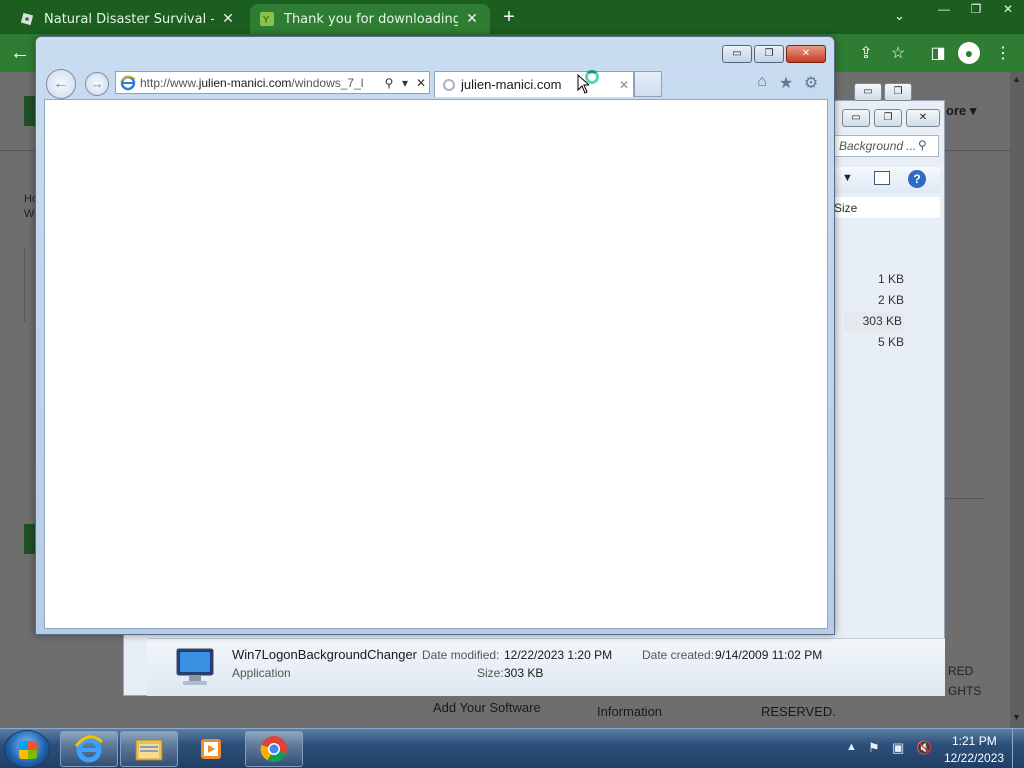  I want to click on menu-kebab-icon: ⋮, so click(1003, 53).